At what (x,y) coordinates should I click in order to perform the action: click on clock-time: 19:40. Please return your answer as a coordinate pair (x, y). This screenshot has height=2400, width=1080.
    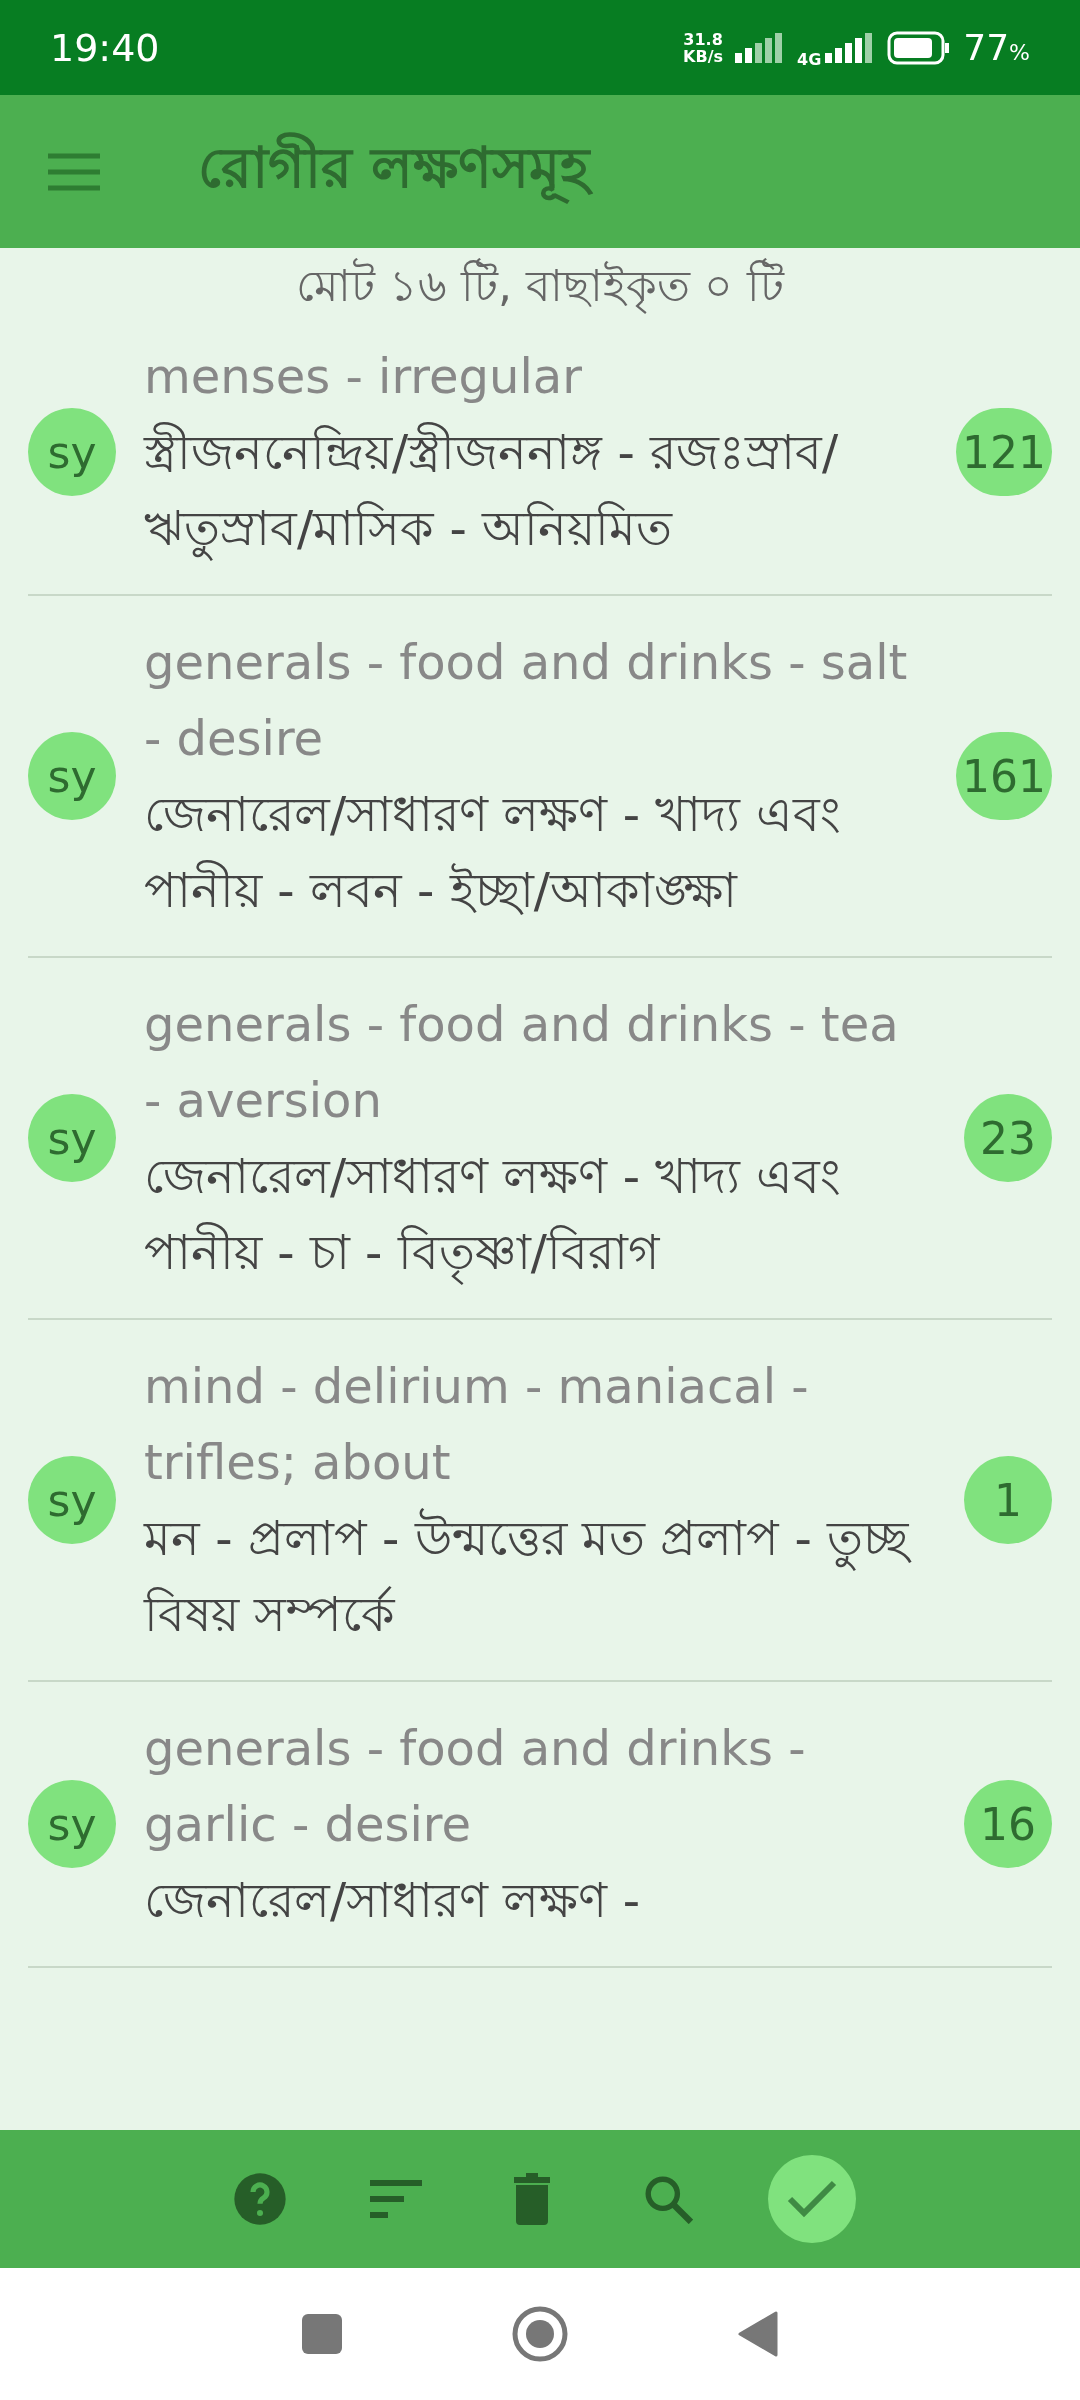
    Looking at the image, I should click on (105, 47).